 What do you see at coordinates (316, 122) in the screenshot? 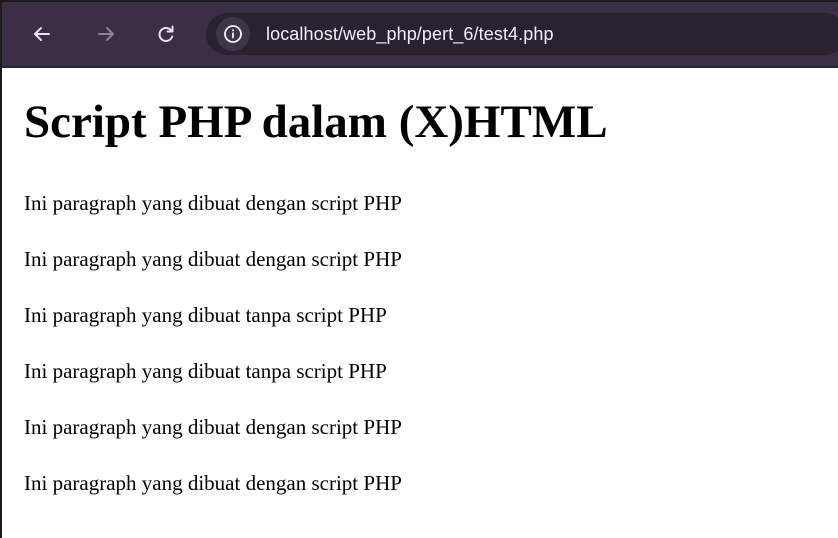
I see `page-title: Script PHP dalam (X)HTML` at bounding box center [316, 122].